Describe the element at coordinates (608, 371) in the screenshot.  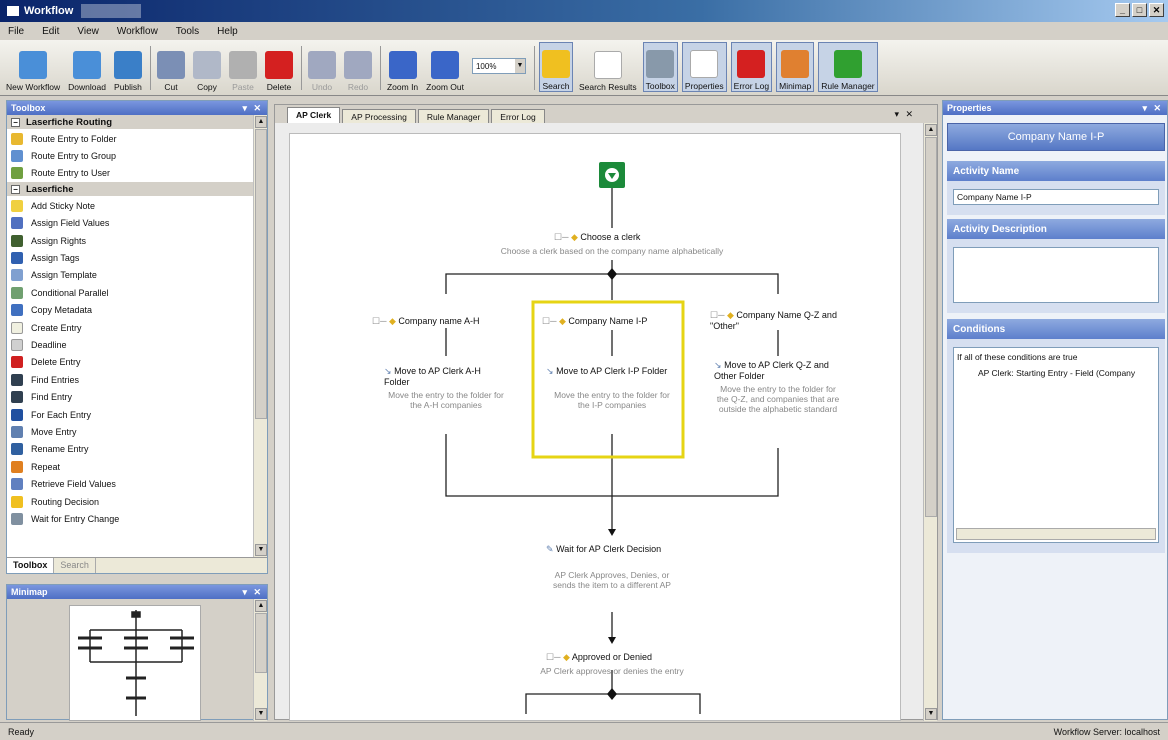
I see `node-move-b-title: ↘ Move to AP Clerk I-P Folder` at that location.